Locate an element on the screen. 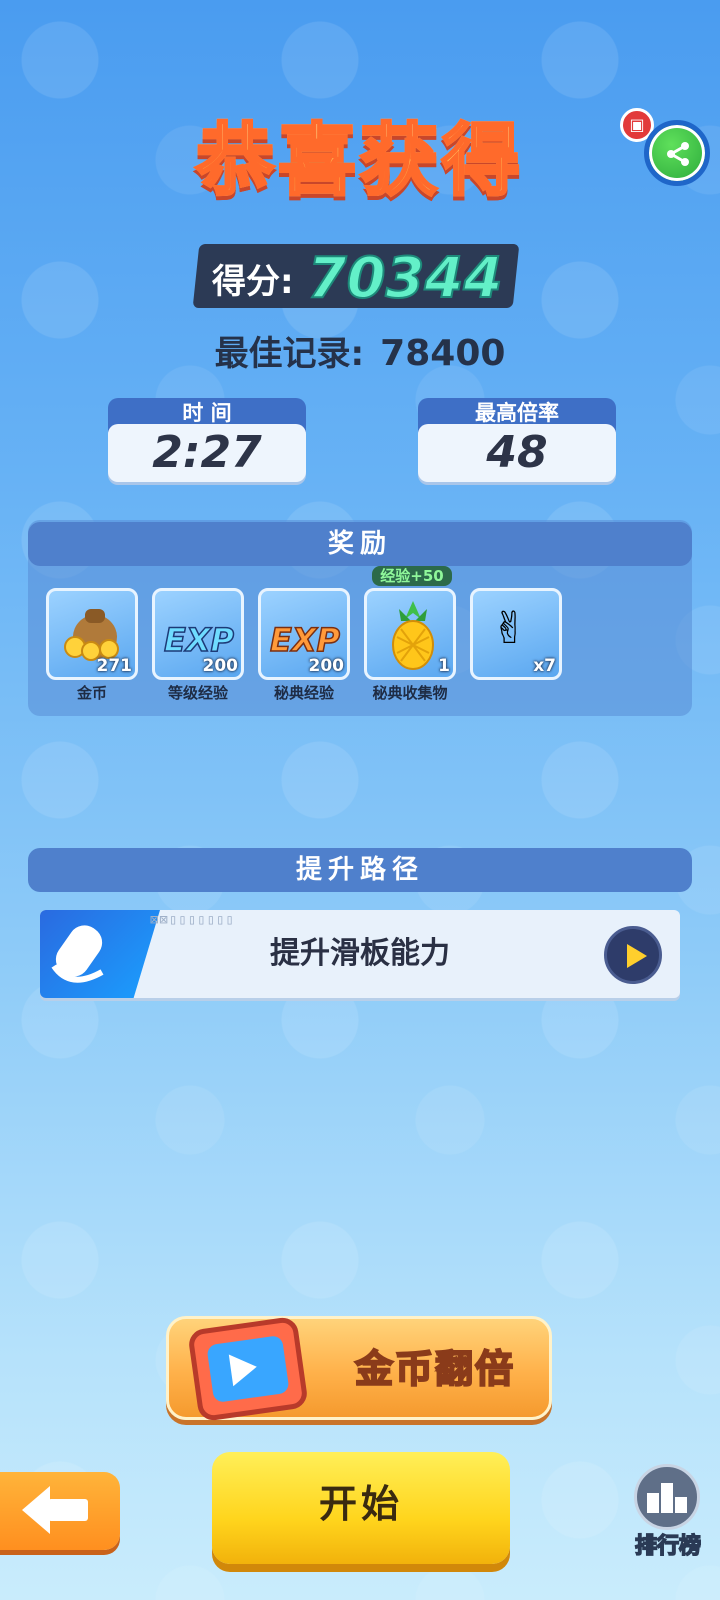 Image resolution: width=720 pixels, height=1600 pixels. reward-tile: ✌ x7 is located at coordinates (516, 634).